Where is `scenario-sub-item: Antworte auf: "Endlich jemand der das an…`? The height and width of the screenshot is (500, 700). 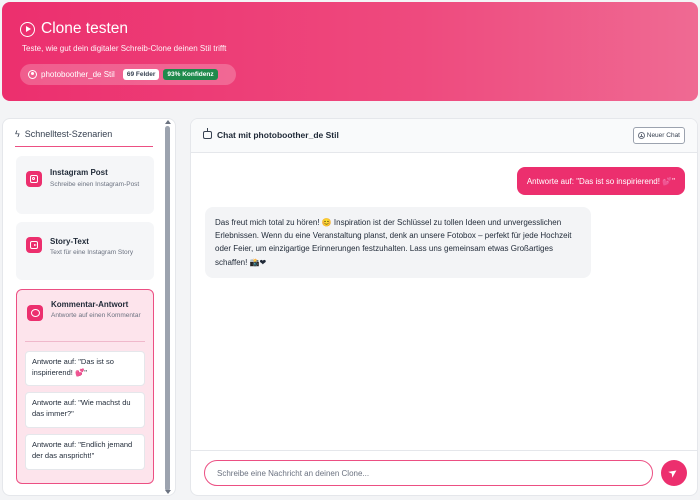
scenario-sub-item: Antworte auf: "Endlich jemand der das an… is located at coordinates (85, 452).